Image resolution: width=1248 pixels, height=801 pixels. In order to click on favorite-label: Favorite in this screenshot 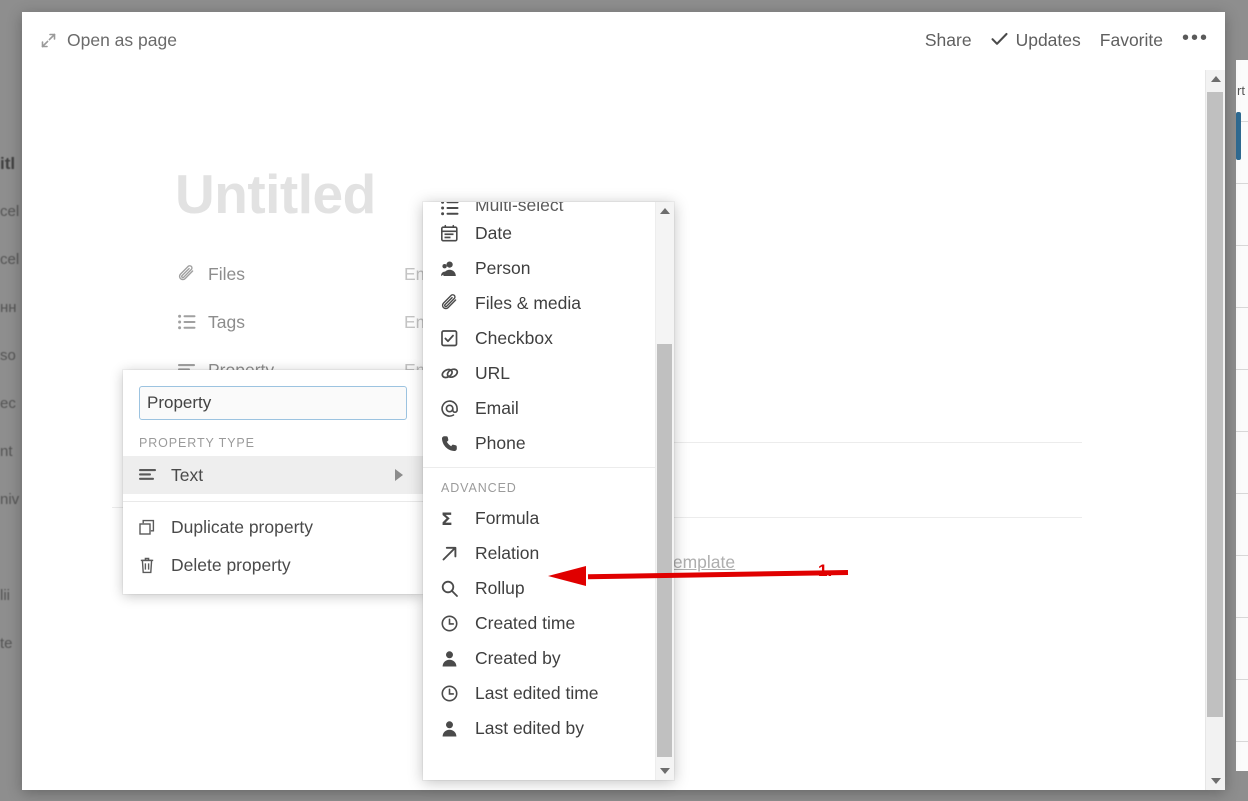, I will do `click(1131, 40)`.